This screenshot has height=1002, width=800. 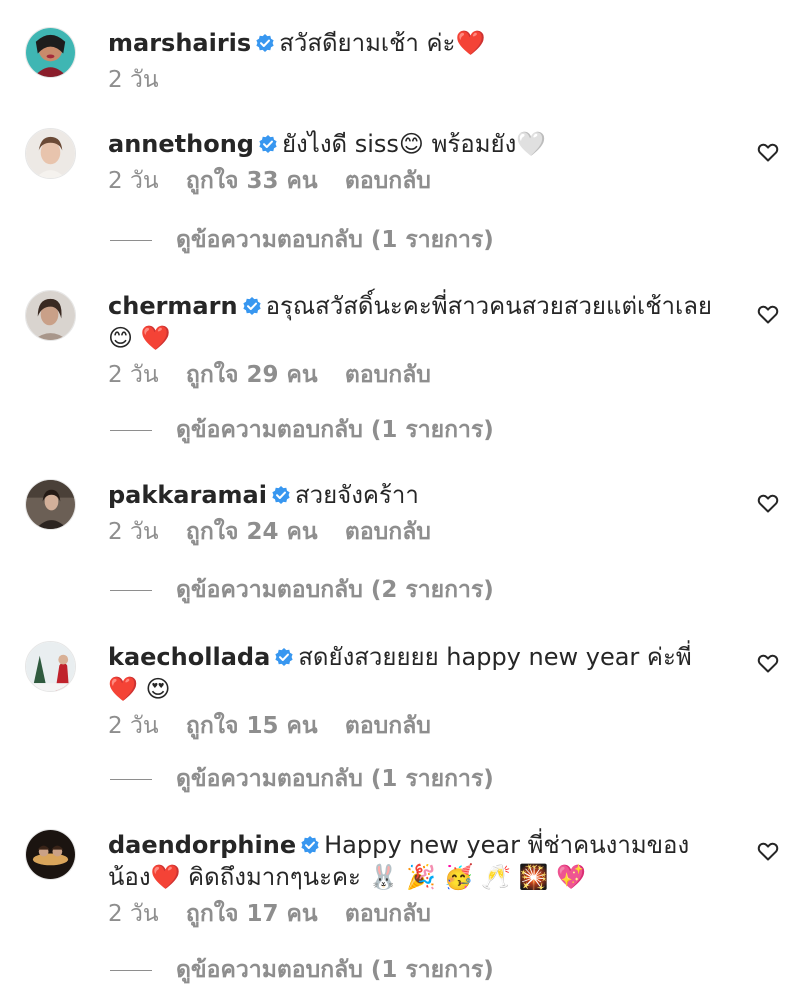 What do you see at coordinates (181, 144) in the screenshot?
I see `username: annethong` at bounding box center [181, 144].